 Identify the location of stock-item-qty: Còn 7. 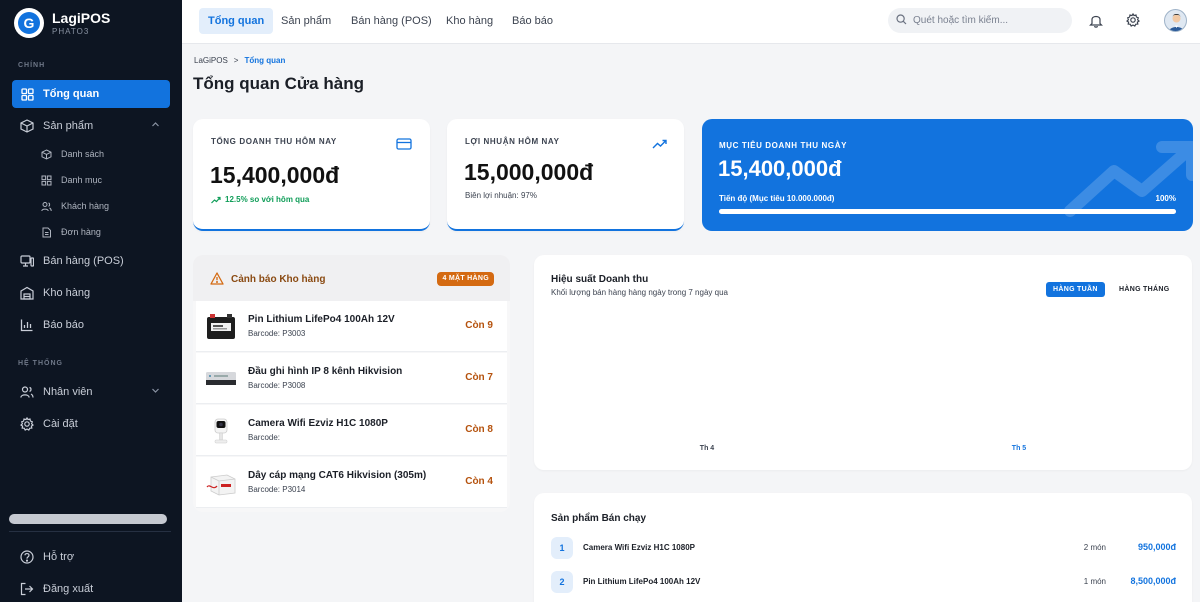
(479, 377).